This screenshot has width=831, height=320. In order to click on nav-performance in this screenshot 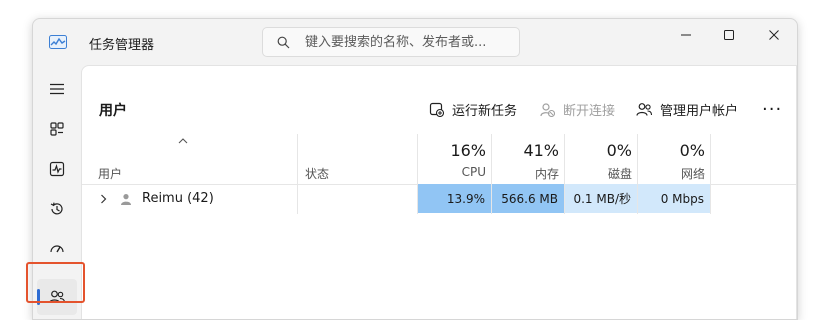, I will do `click(57, 169)`.